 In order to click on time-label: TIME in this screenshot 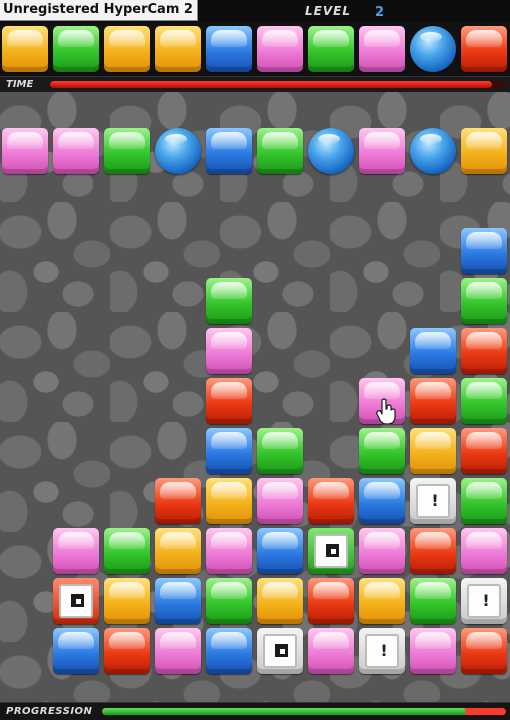, I will do `click(20, 84)`.